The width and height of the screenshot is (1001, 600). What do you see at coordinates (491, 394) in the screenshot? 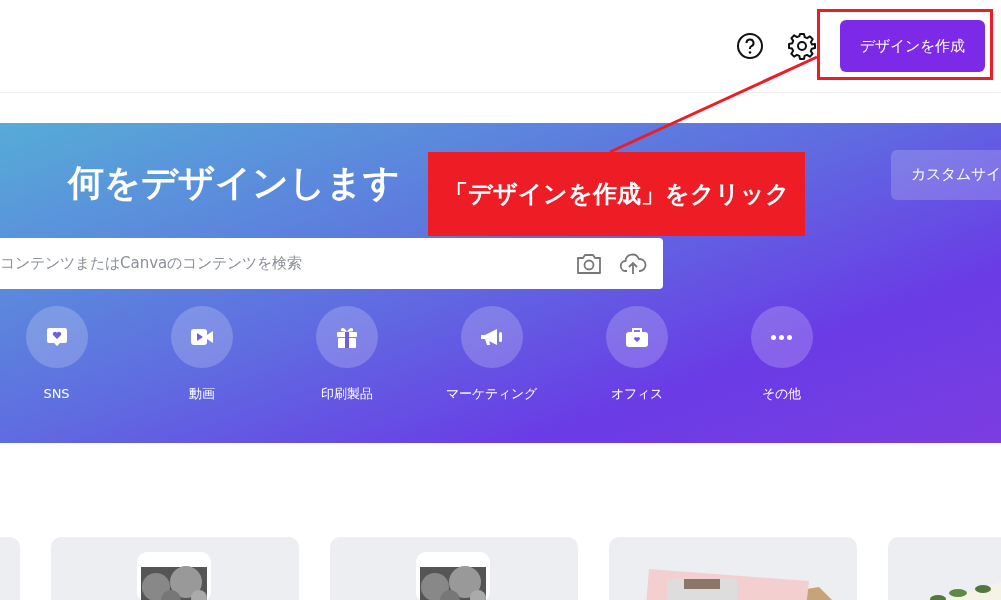
I see `category-label: マーケティング` at bounding box center [491, 394].